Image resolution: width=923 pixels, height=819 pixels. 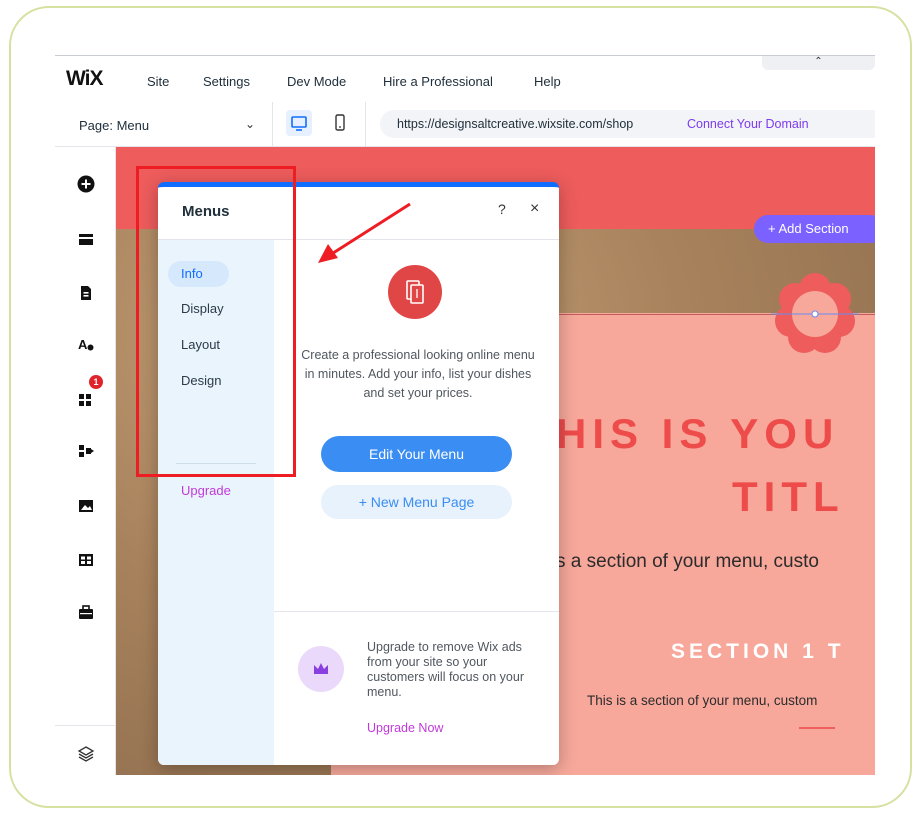 What do you see at coordinates (697, 434) in the screenshot?
I see `hero-title-line1: HIS IS YOU` at bounding box center [697, 434].